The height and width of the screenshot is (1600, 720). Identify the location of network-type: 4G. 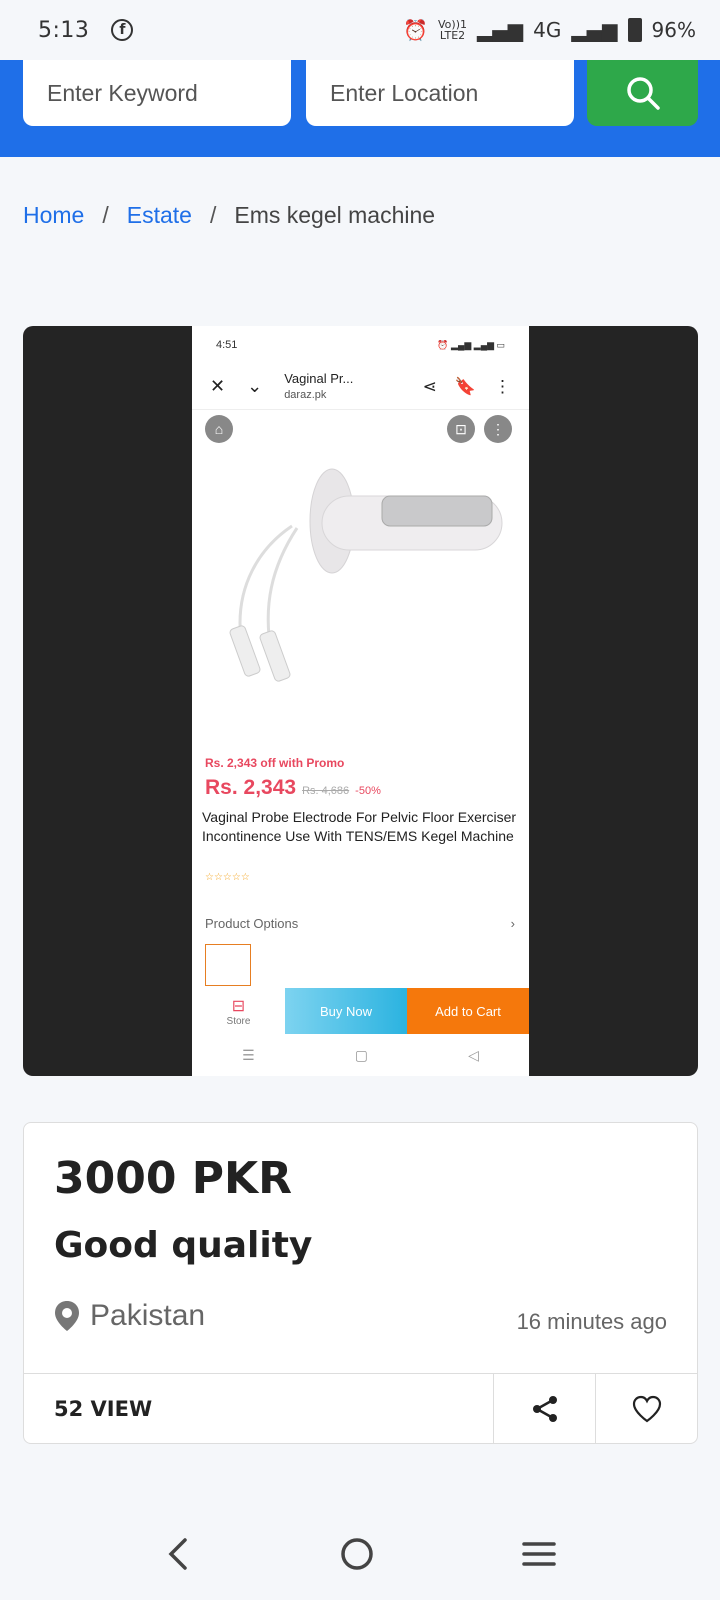
(547, 30).